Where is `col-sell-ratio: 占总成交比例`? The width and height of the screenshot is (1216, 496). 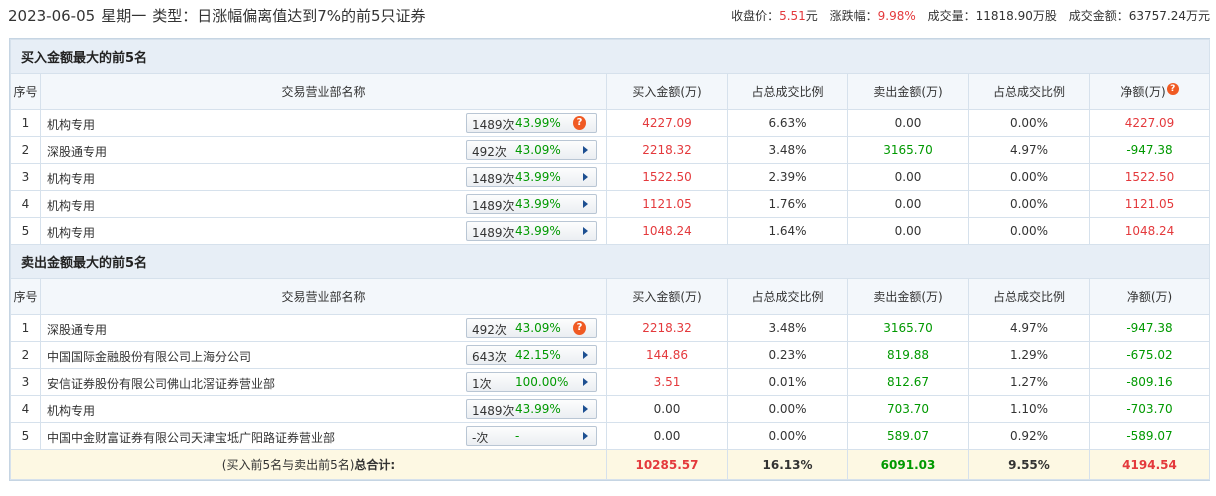 col-sell-ratio: 占总成交比例 is located at coordinates (1029, 296).